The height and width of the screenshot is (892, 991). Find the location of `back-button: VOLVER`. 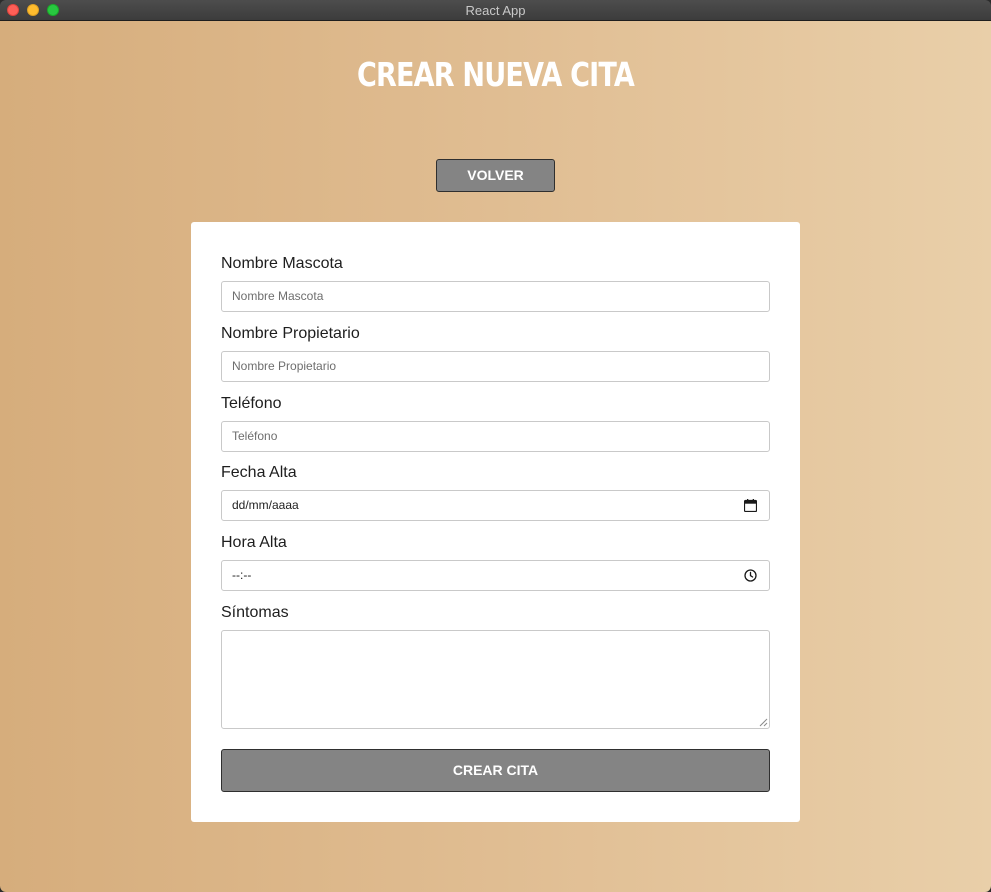

back-button: VOLVER is located at coordinates (495, 175).